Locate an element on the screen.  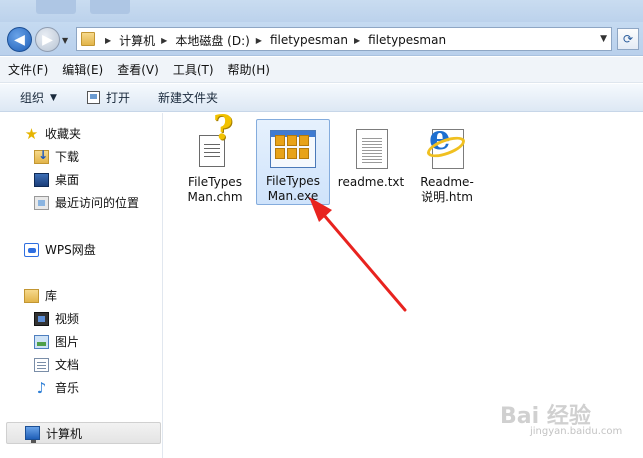
back-arrow-icon: ◀ is located at coordinates (19, 39).